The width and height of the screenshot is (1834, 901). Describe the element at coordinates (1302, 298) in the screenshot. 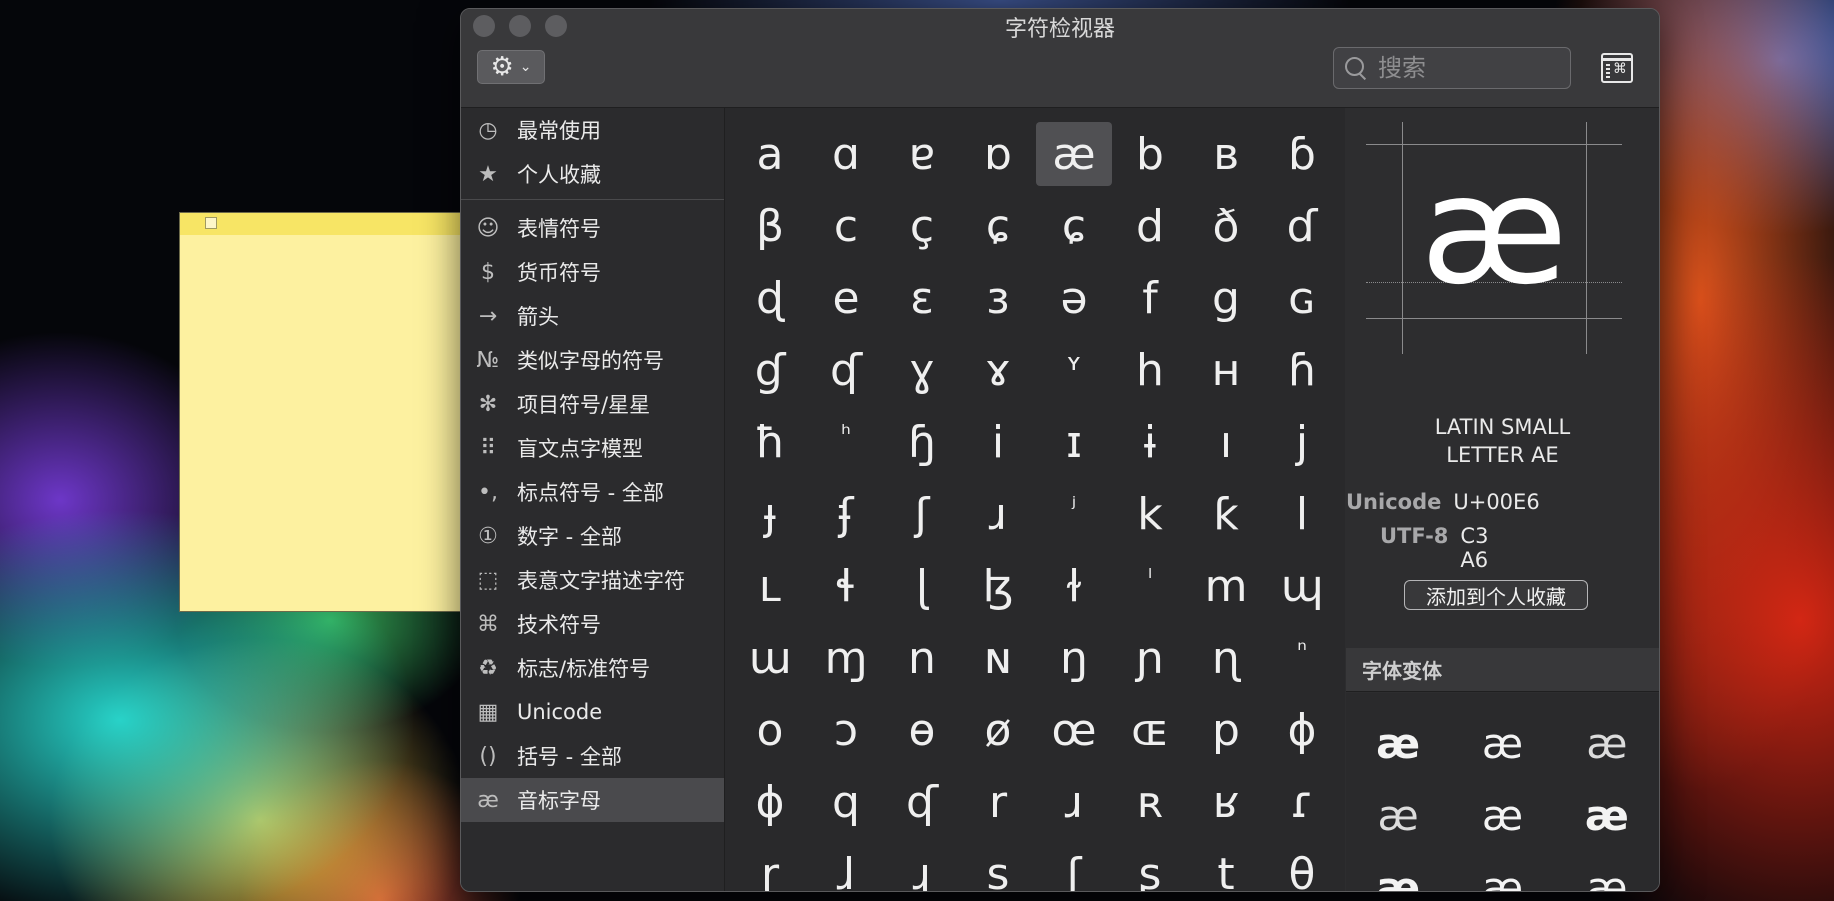

I see `character-cell: ɢ` at that location.